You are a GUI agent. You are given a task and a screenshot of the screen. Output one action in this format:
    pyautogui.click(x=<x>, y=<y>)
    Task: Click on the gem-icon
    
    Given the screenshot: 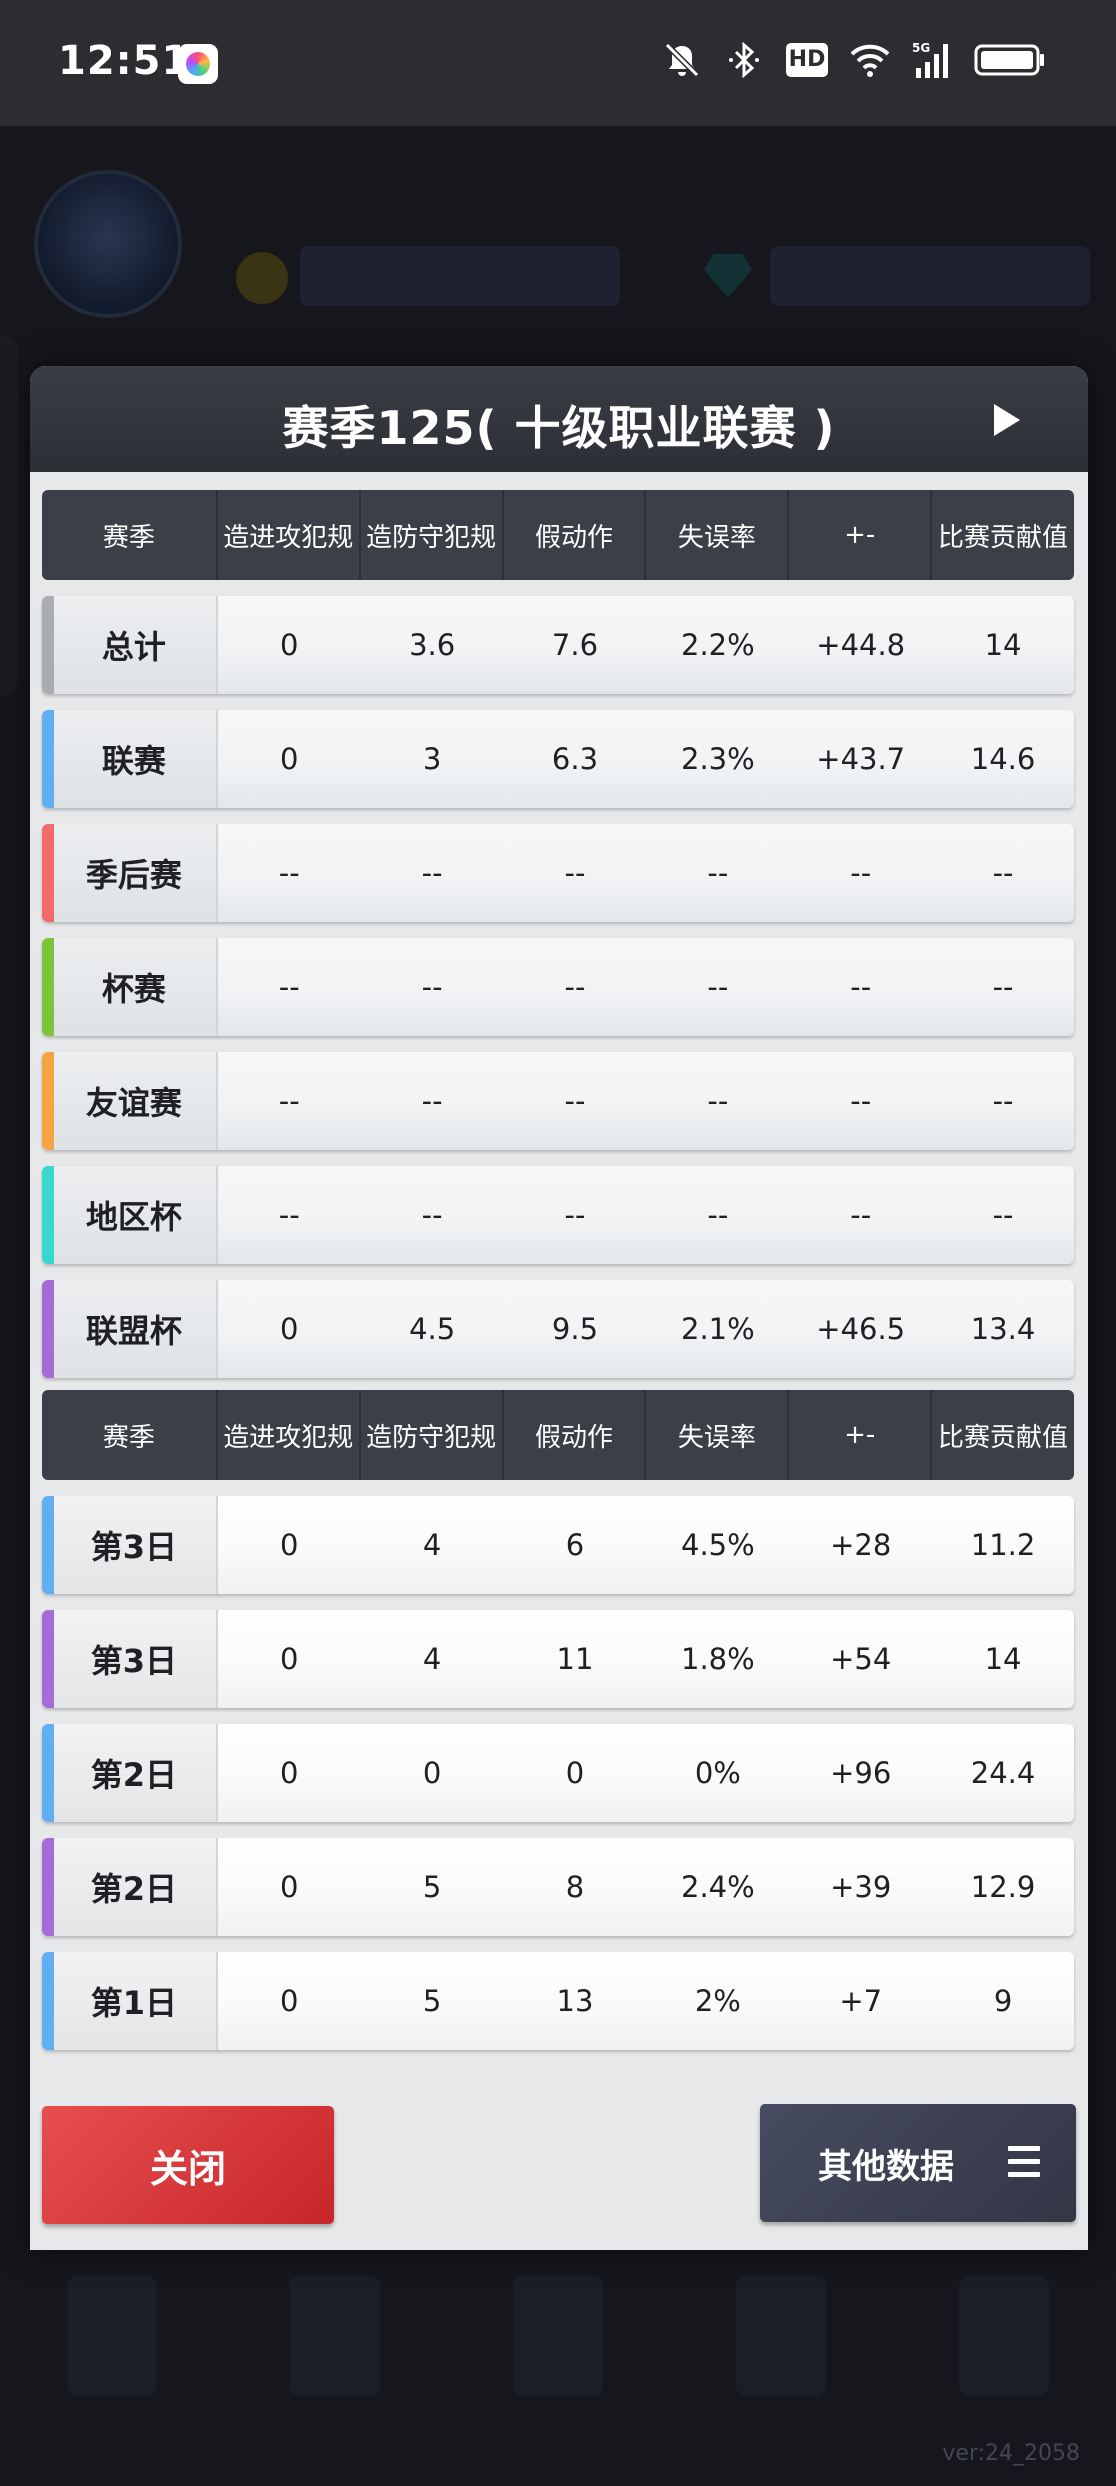 What is the action you would take?
    pyautogui.click(x=728, y=276)
    